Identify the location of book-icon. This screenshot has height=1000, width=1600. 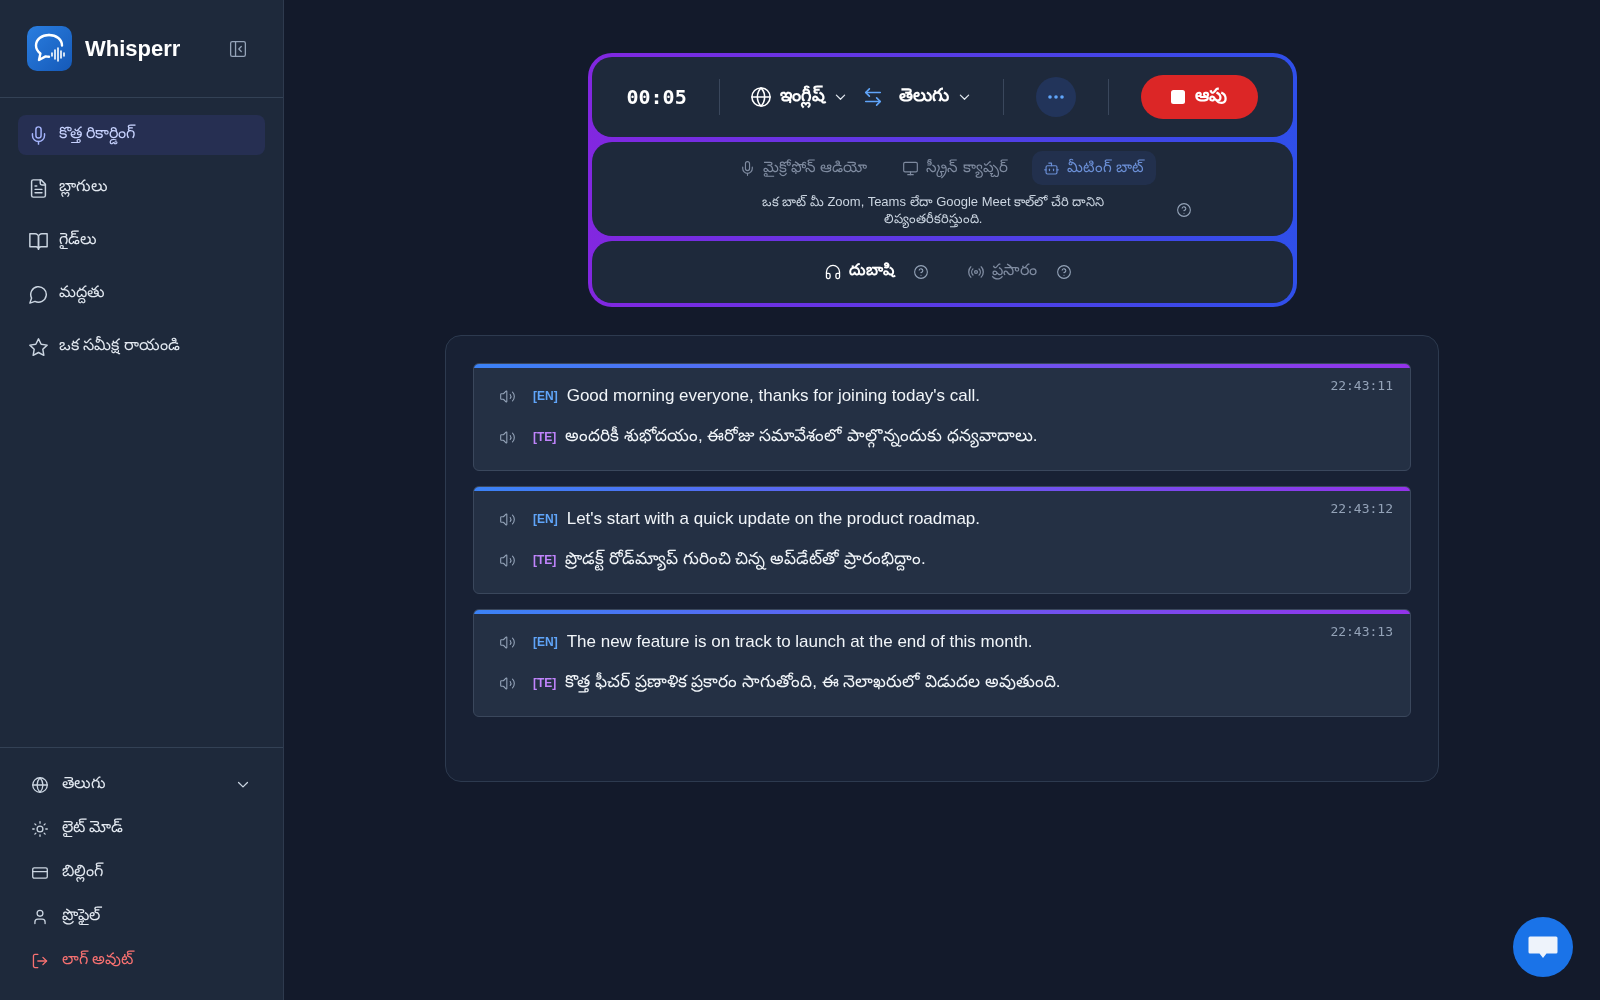
(38, 241).